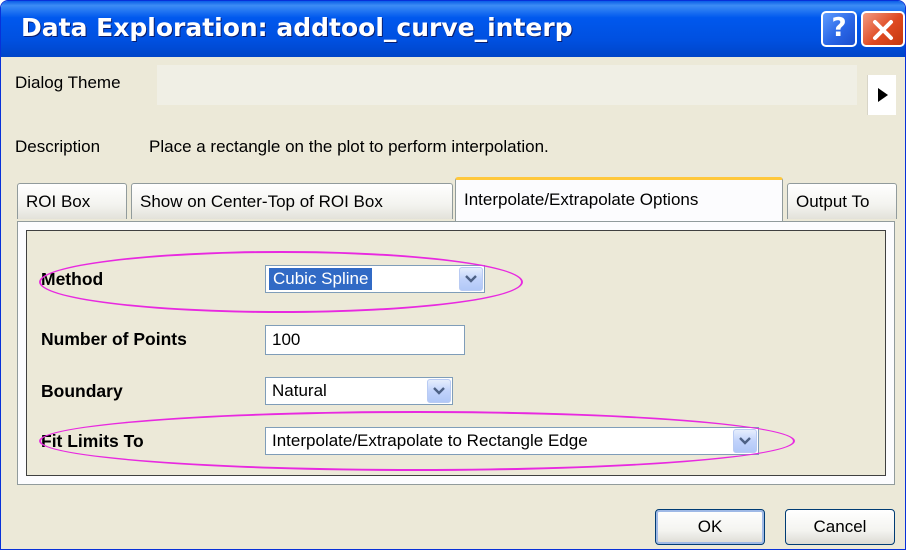  I want to click on tab-show-on-center-top: Show on Center-Top of ROI Box, so click(292, 201).